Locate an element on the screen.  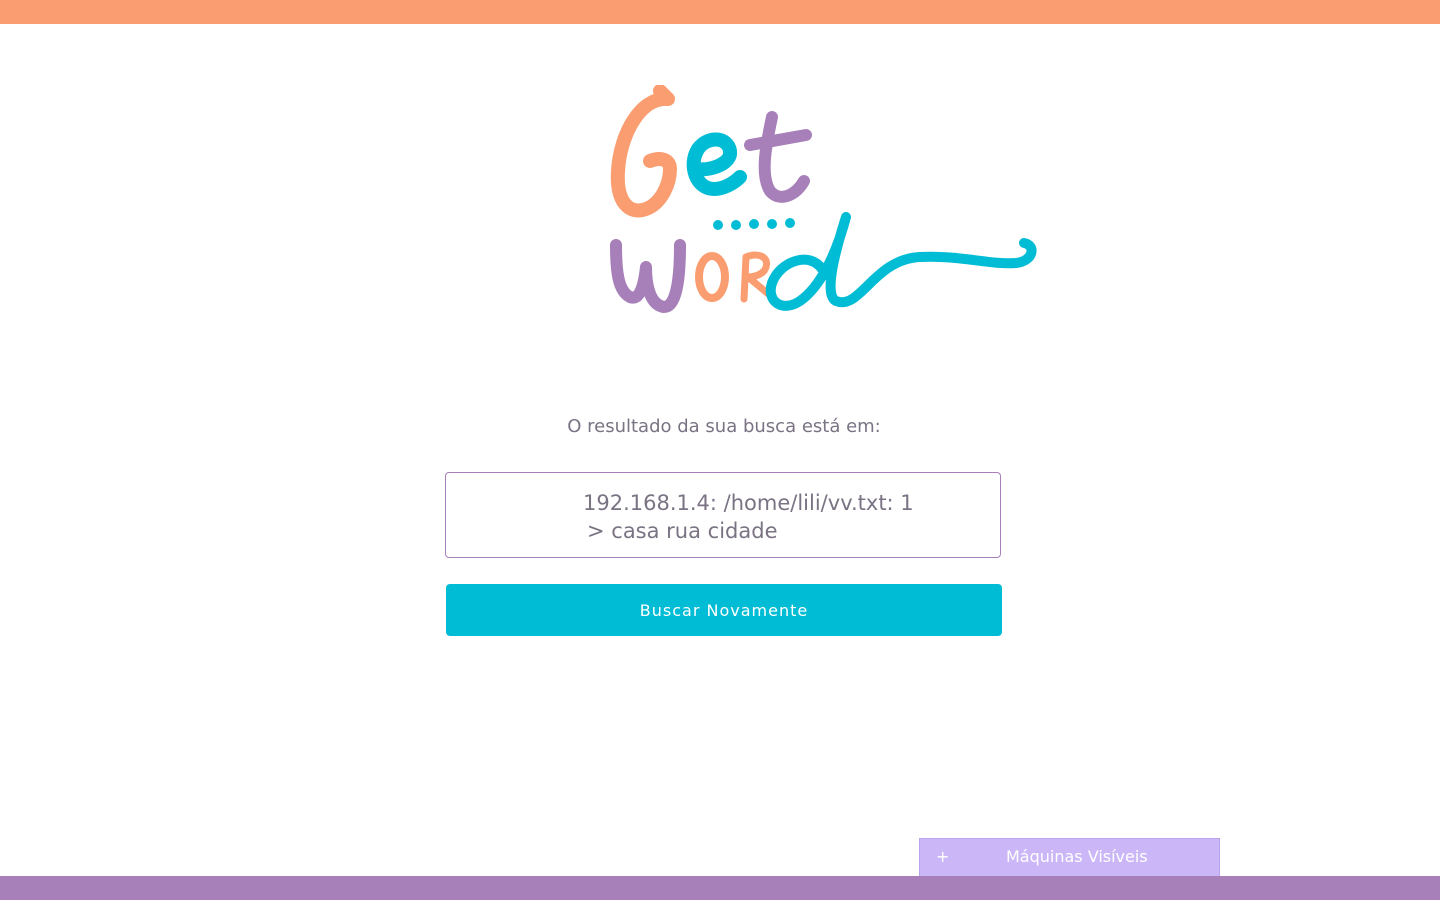
logo-letter-d is located at coordinates (901, 261).